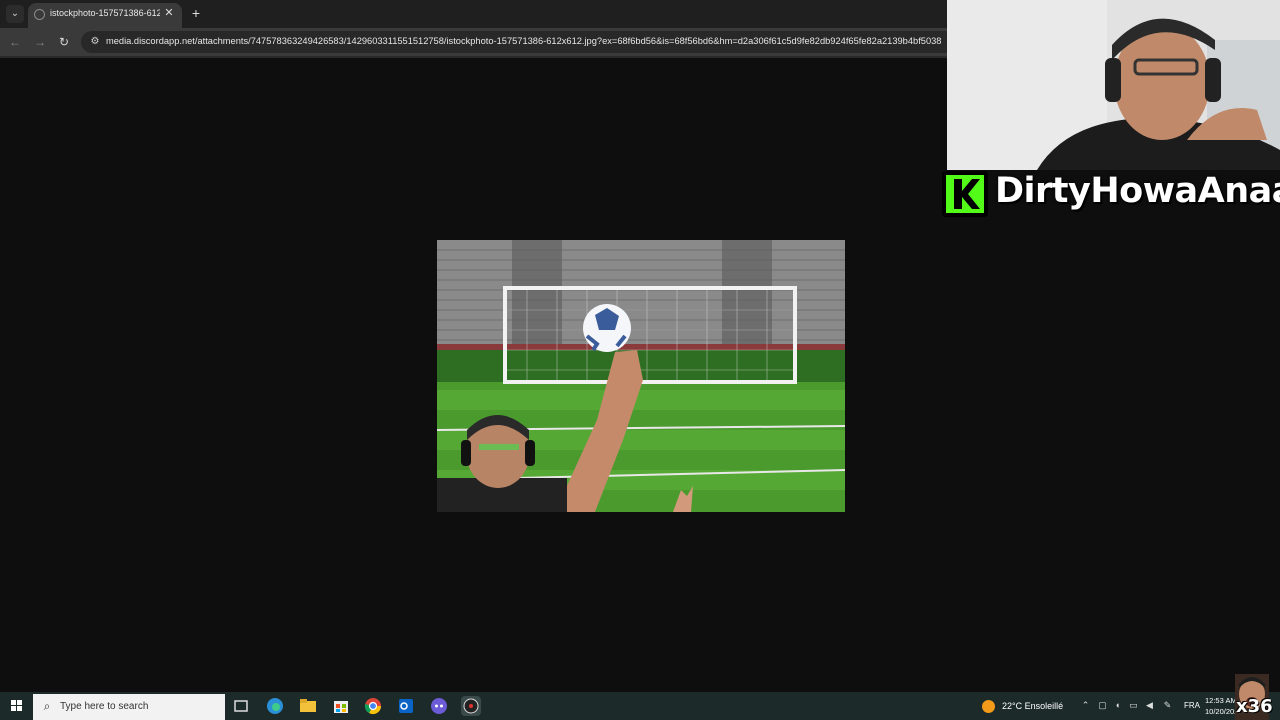 Image resolution: width=1280 pixels, height=720 pixels. I want to click on taskbar-search-box: ⌕ Type here to search, so click(129, 707).